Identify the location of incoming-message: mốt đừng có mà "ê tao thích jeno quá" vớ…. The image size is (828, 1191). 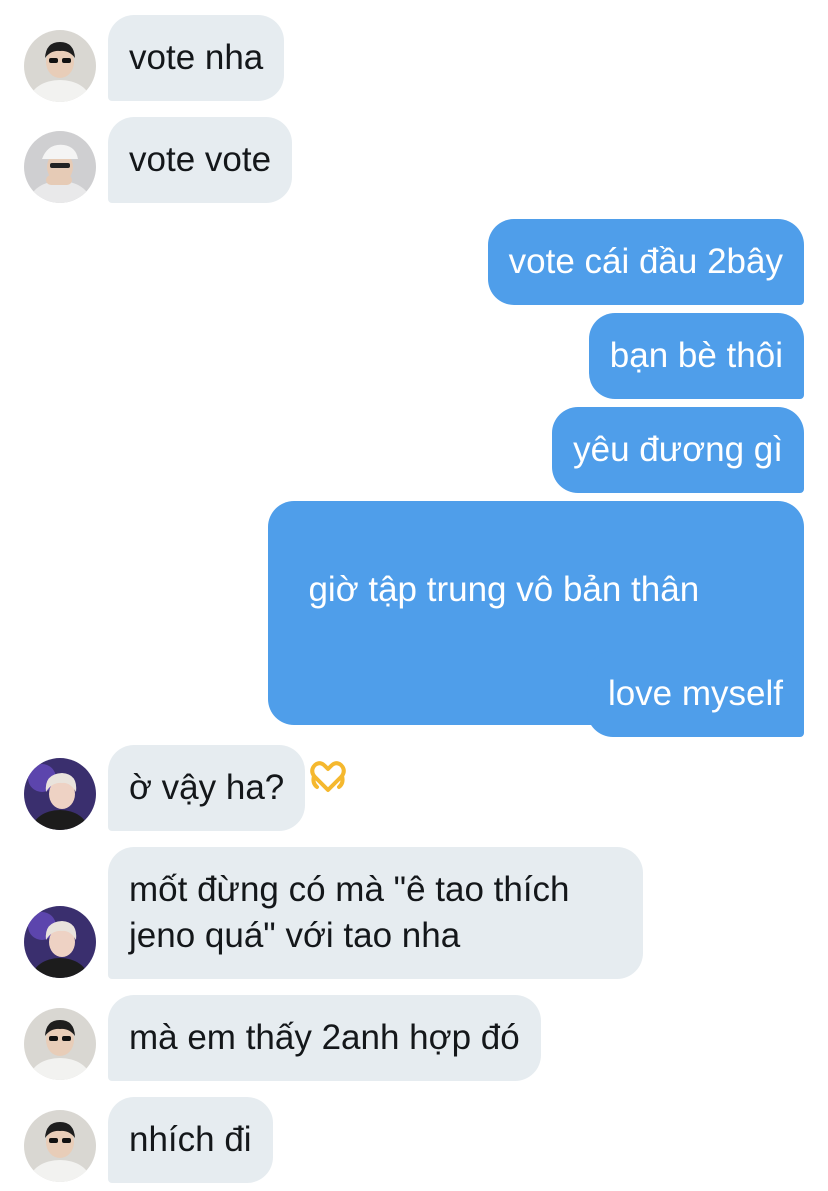
(375, 913).